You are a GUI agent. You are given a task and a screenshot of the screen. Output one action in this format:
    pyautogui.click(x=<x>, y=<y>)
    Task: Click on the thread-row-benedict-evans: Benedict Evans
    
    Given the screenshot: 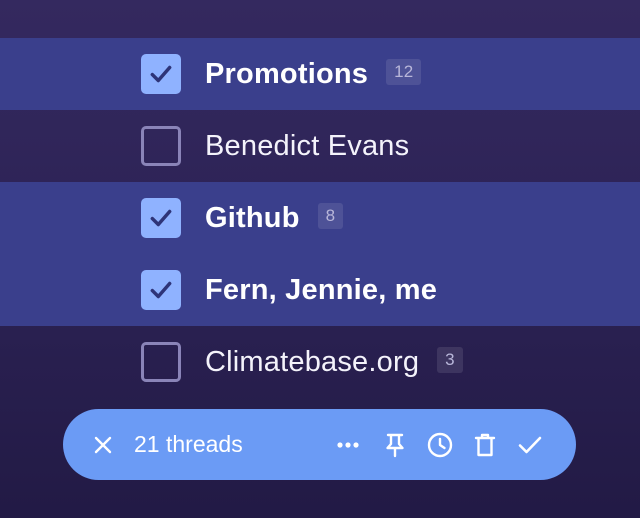 What is the action you would take?
    pyautogui.click(x=320, y=146)
    